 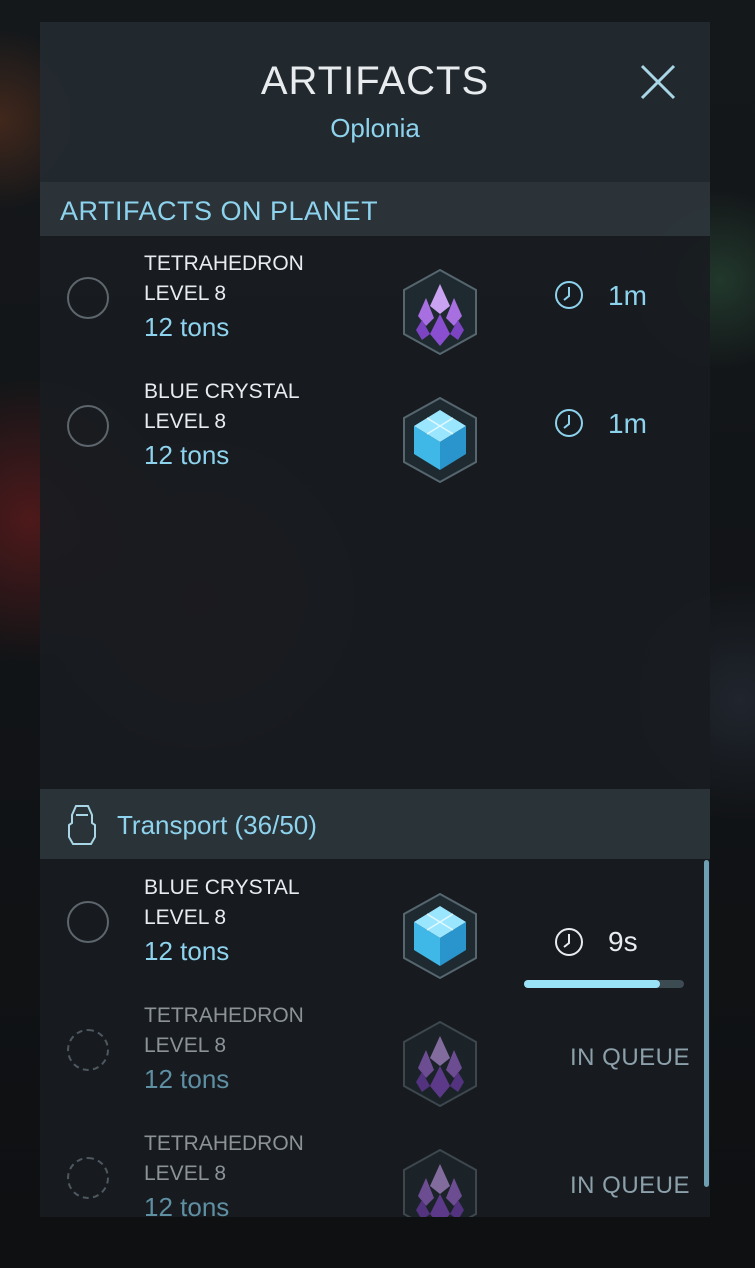 I want to click on planet-name: Oplonia, so click(x=375, y=128).